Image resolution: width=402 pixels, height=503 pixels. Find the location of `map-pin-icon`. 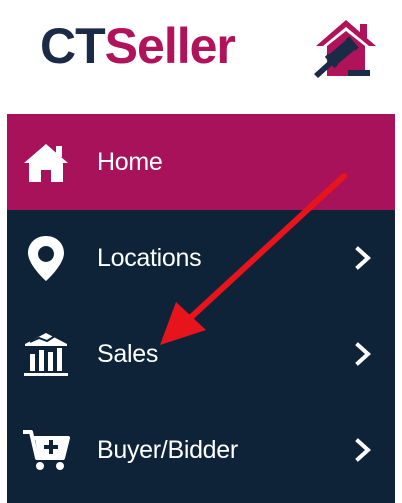

map-pin-icon is located at coordinates (46, 258).